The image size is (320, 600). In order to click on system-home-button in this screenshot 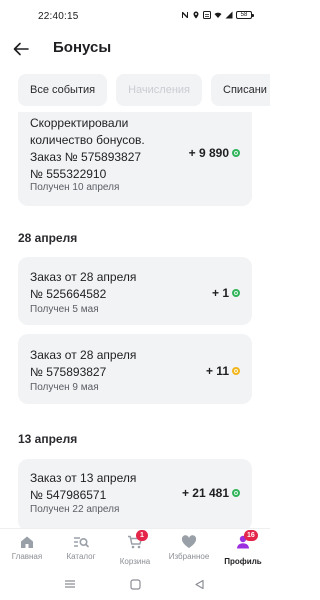, I will do `click(135, 584)`.